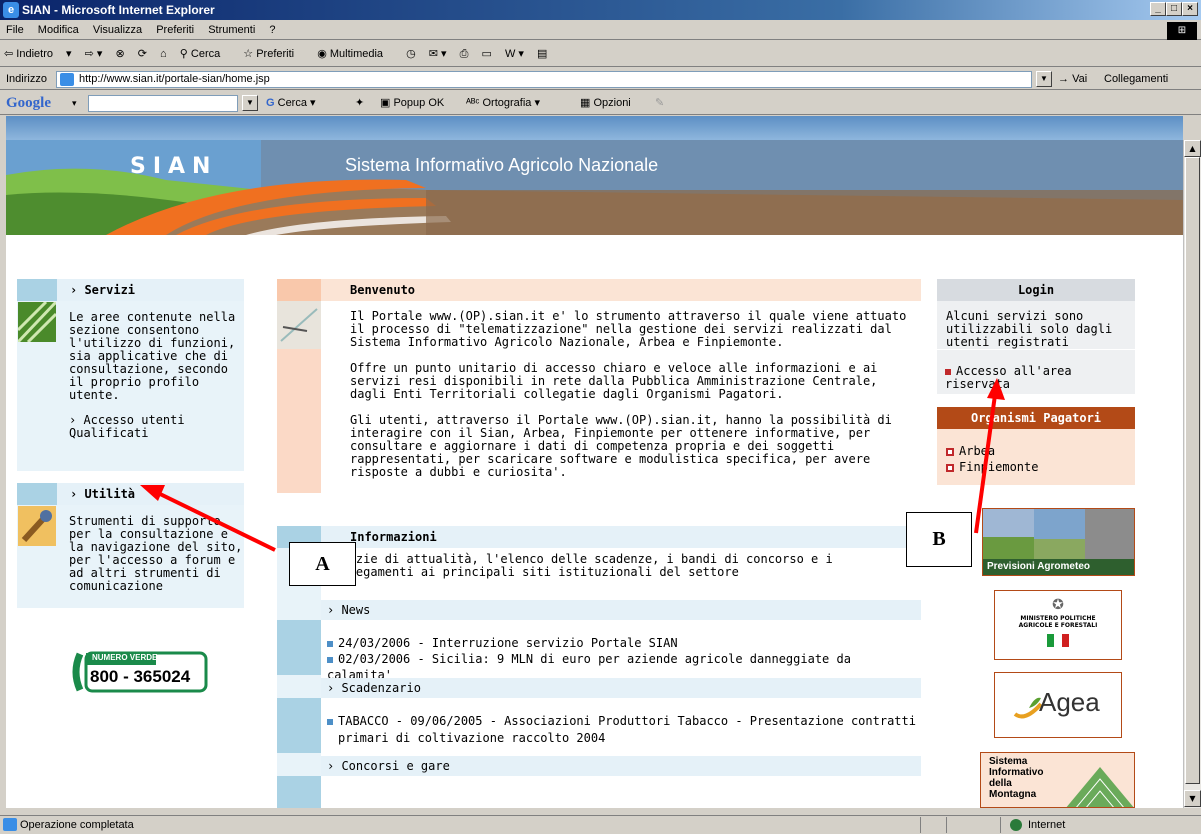 Image resolution: width=1201 pixels, height=834 pixels. What do you see at coordinates (1192, 798) in the screenshot?
I see `scroll-down-icon: ▼` at bounding box center [1192, 798].